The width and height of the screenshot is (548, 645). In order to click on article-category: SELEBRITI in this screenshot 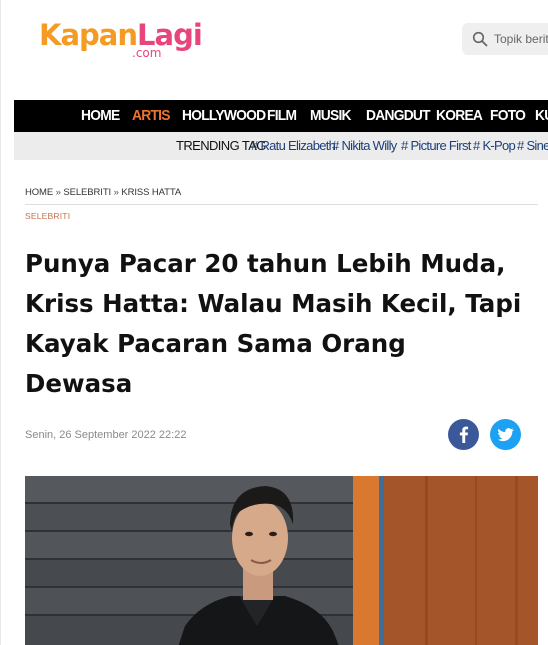, I will do `click(47, 216)`.